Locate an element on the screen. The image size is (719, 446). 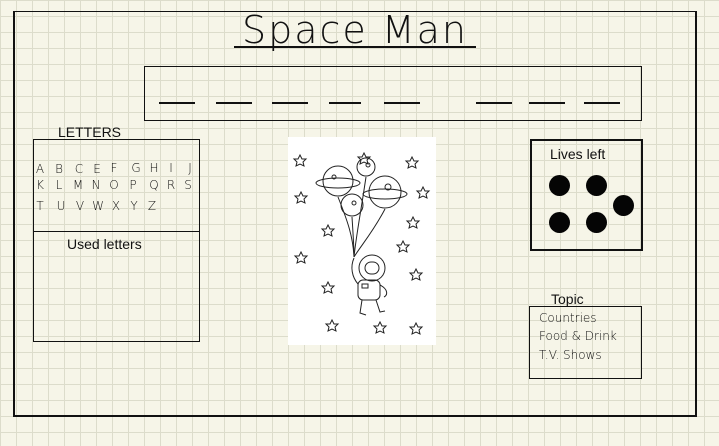
letter-key: Q is located at coordinates (154, 186).